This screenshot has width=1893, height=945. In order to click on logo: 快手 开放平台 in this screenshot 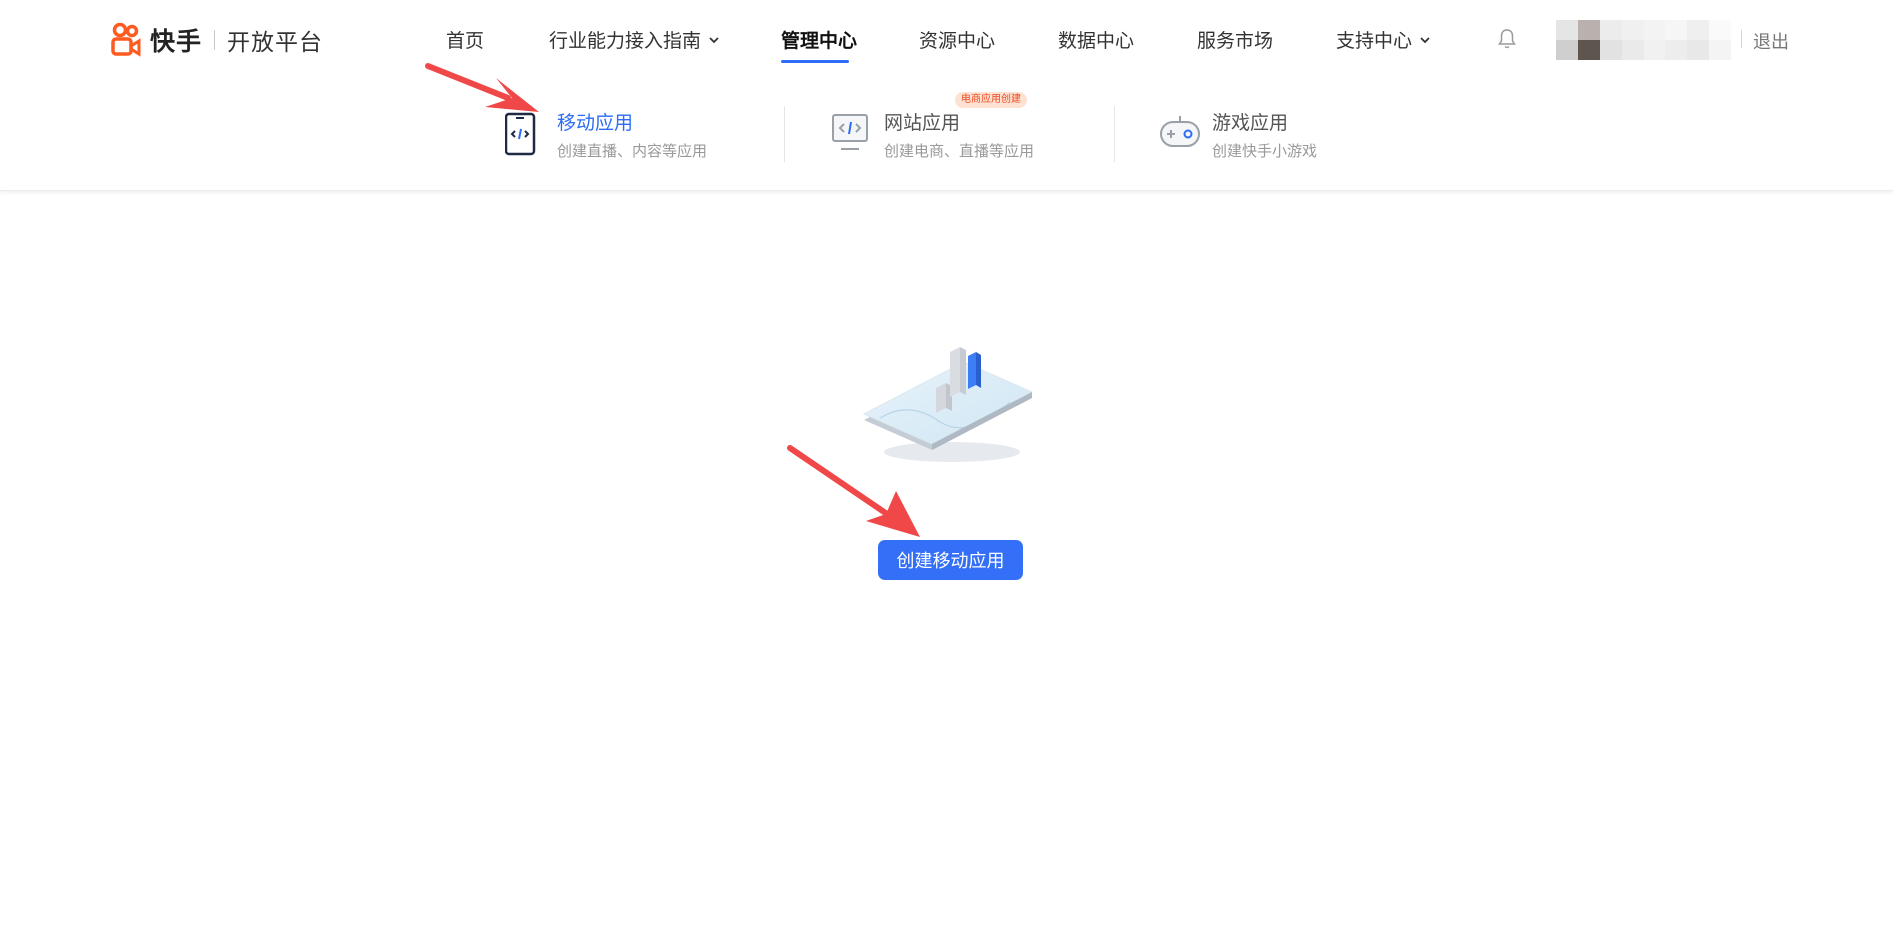, I will do `click(216, 40)`.